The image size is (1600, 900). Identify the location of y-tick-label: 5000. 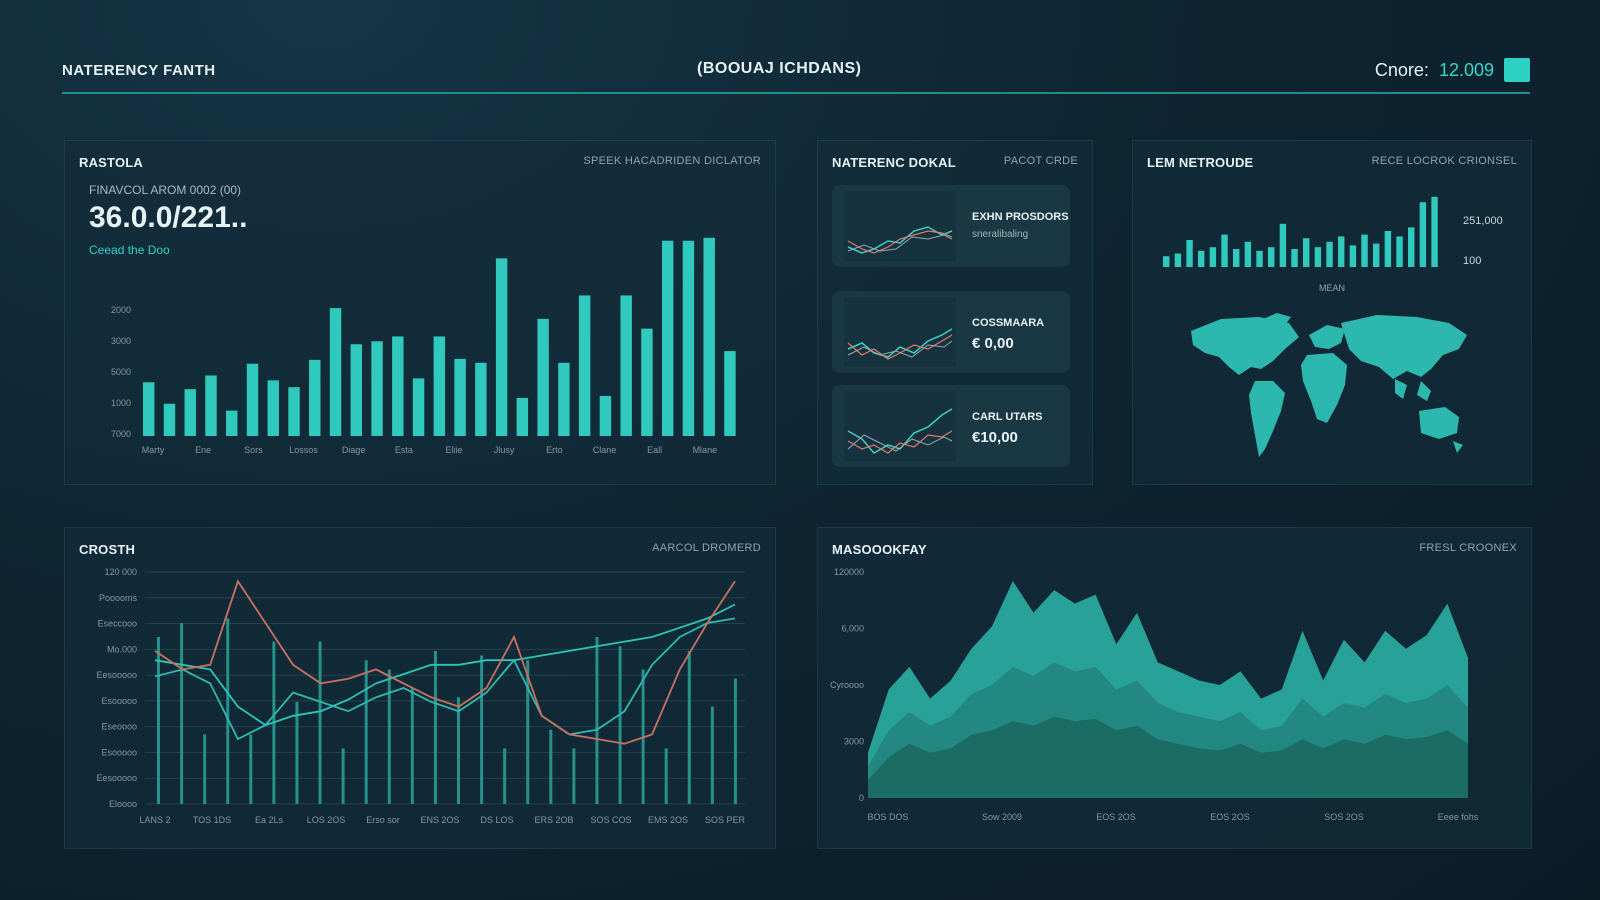
(121, 372).